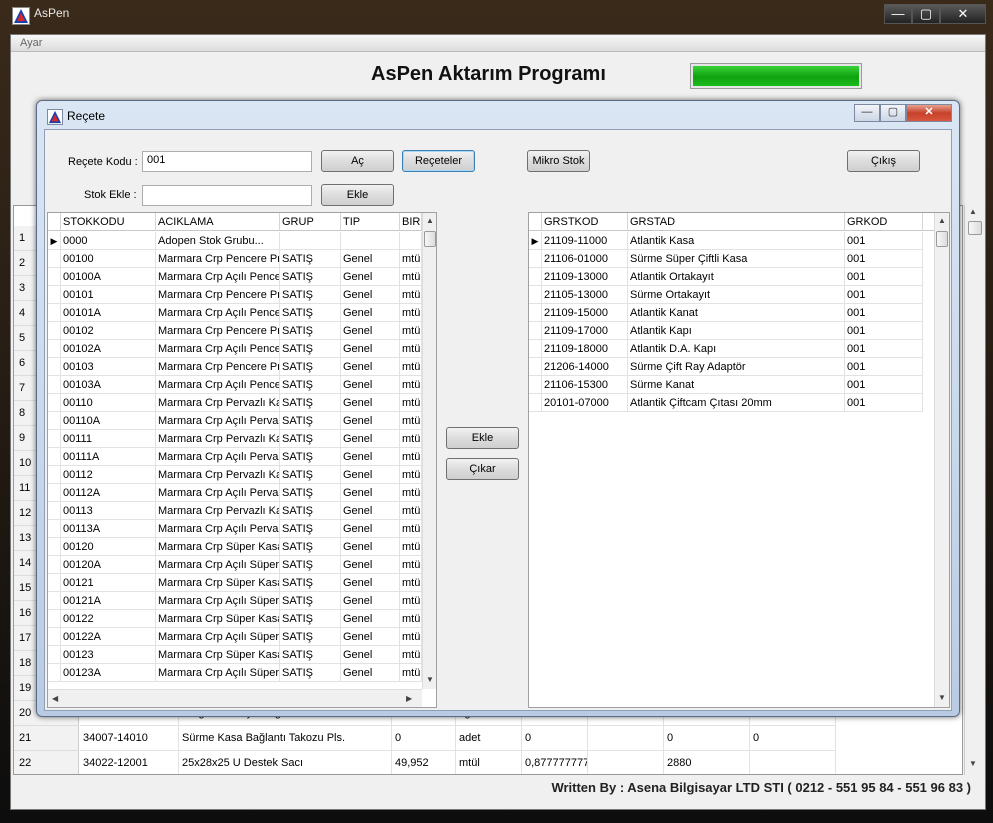  What do you see at coordinates (726, 313) in the screenshot?
I see `table-row: 21109-15000 Atlantik Kanat 001` at bounding box center [726, 313].